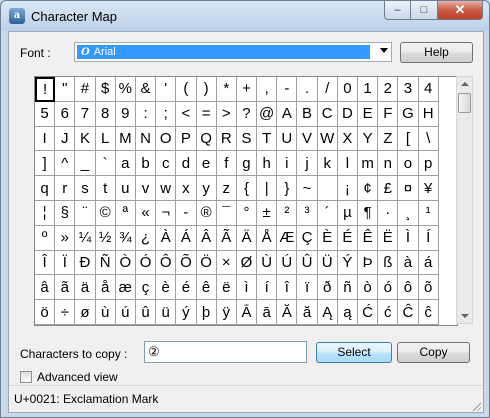 Image resolution: width=490 pixels, height=418 pixels. I want to click on character-cell: M, so click(125, 139).